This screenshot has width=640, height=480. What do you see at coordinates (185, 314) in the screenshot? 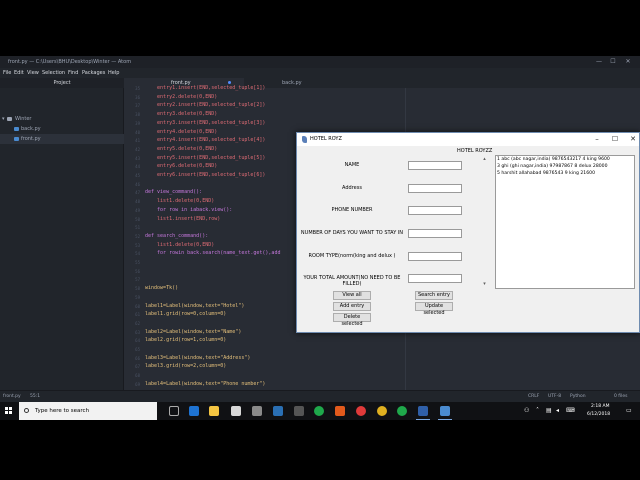
I see `code-line: label1.grid(row=0,column=0)` at bounding box center [185, 314].